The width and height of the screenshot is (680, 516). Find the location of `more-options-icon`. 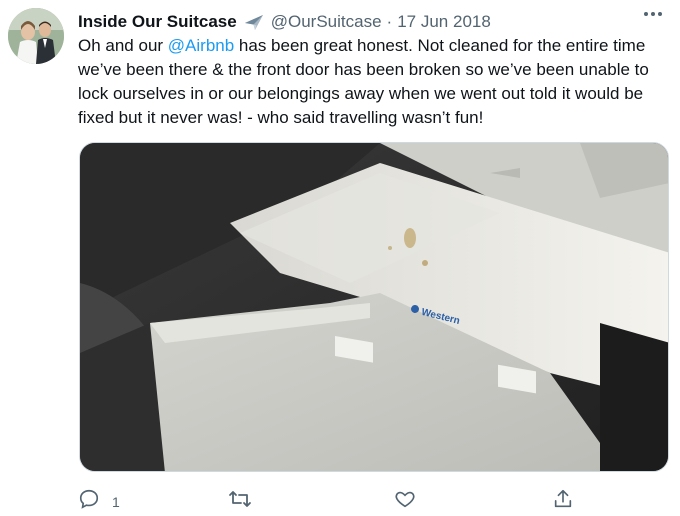

more-options-icon is located at coordinates (653, 14).